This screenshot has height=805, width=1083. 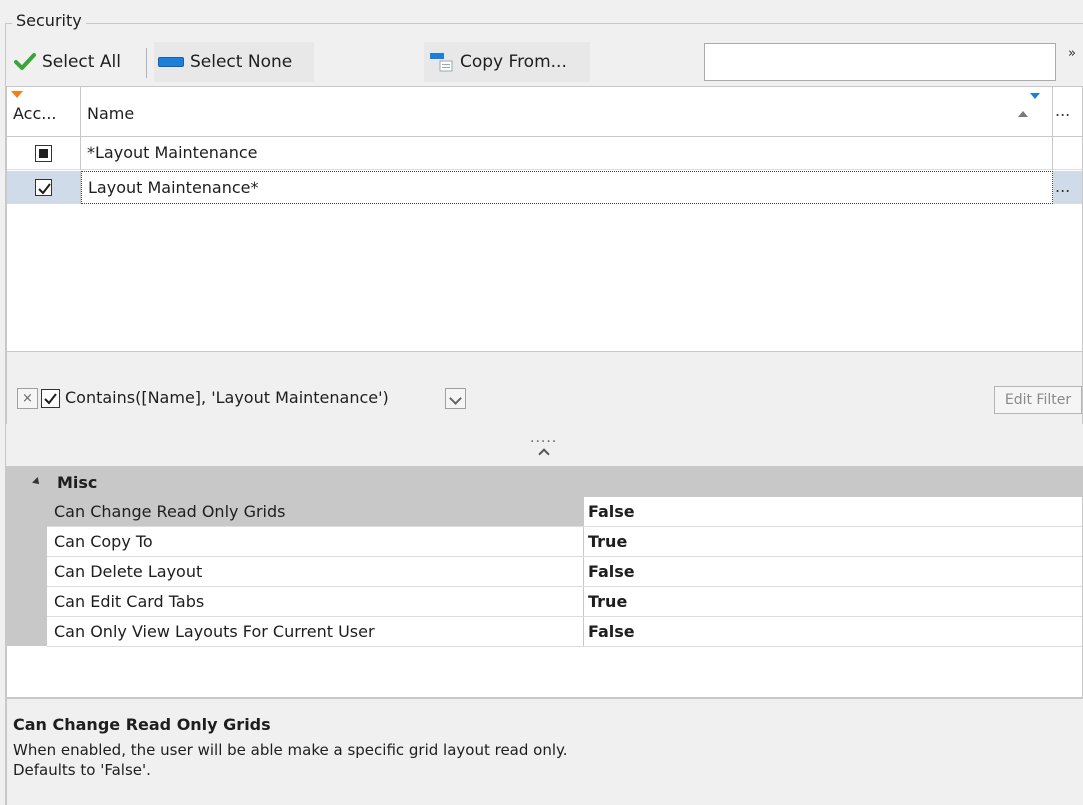 I want to click on property-name: Can Delete Layout, so click(x=315, y=571).